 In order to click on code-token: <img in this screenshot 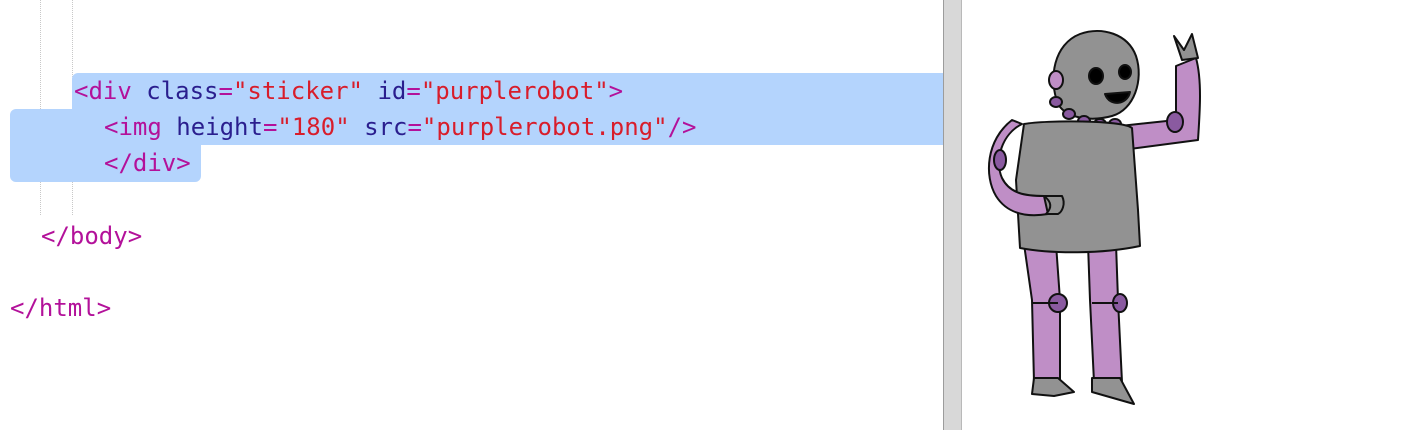, I will do `click(140, 127)`.